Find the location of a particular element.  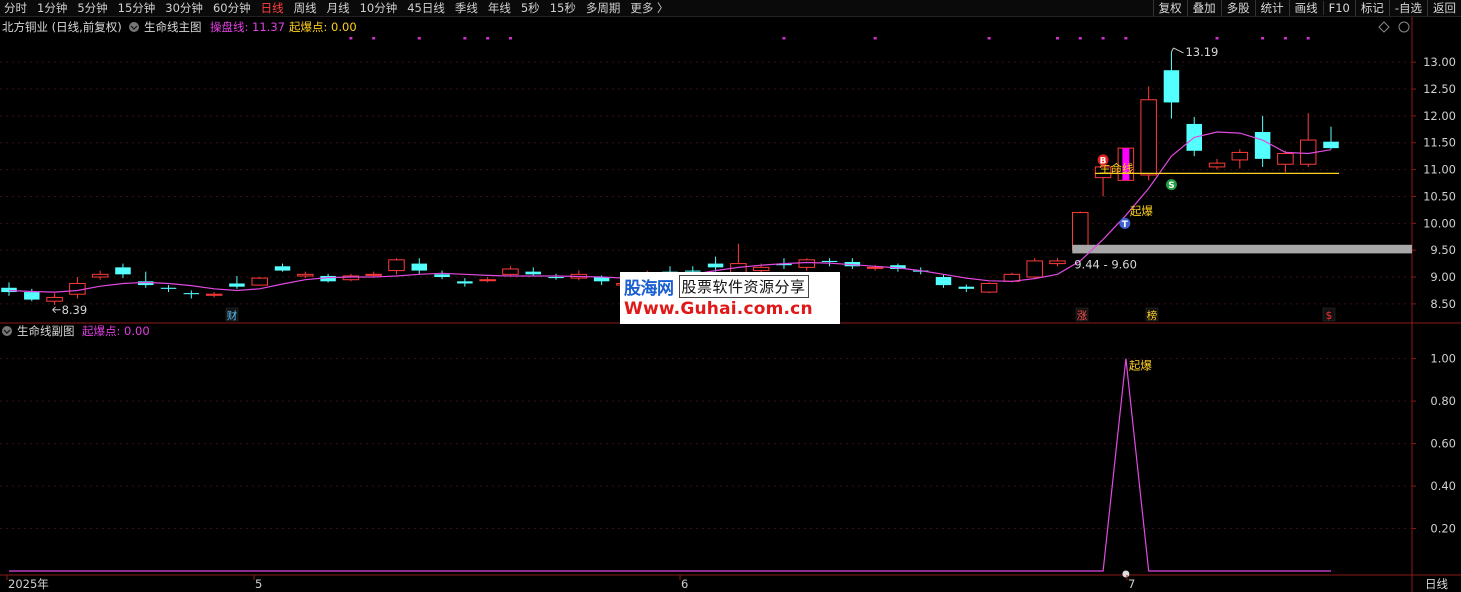

qibao-value: 起爆点: 0.00 is located at coordinates (323, 27).